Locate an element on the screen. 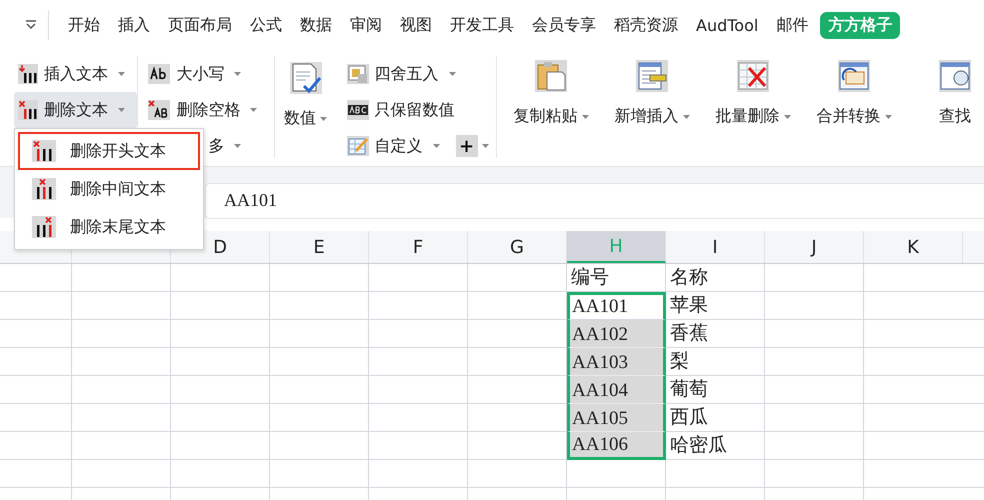 This screenshot has width=984, height=500. table-cell: 哈密瓜 is located at coordinates (715, 446).